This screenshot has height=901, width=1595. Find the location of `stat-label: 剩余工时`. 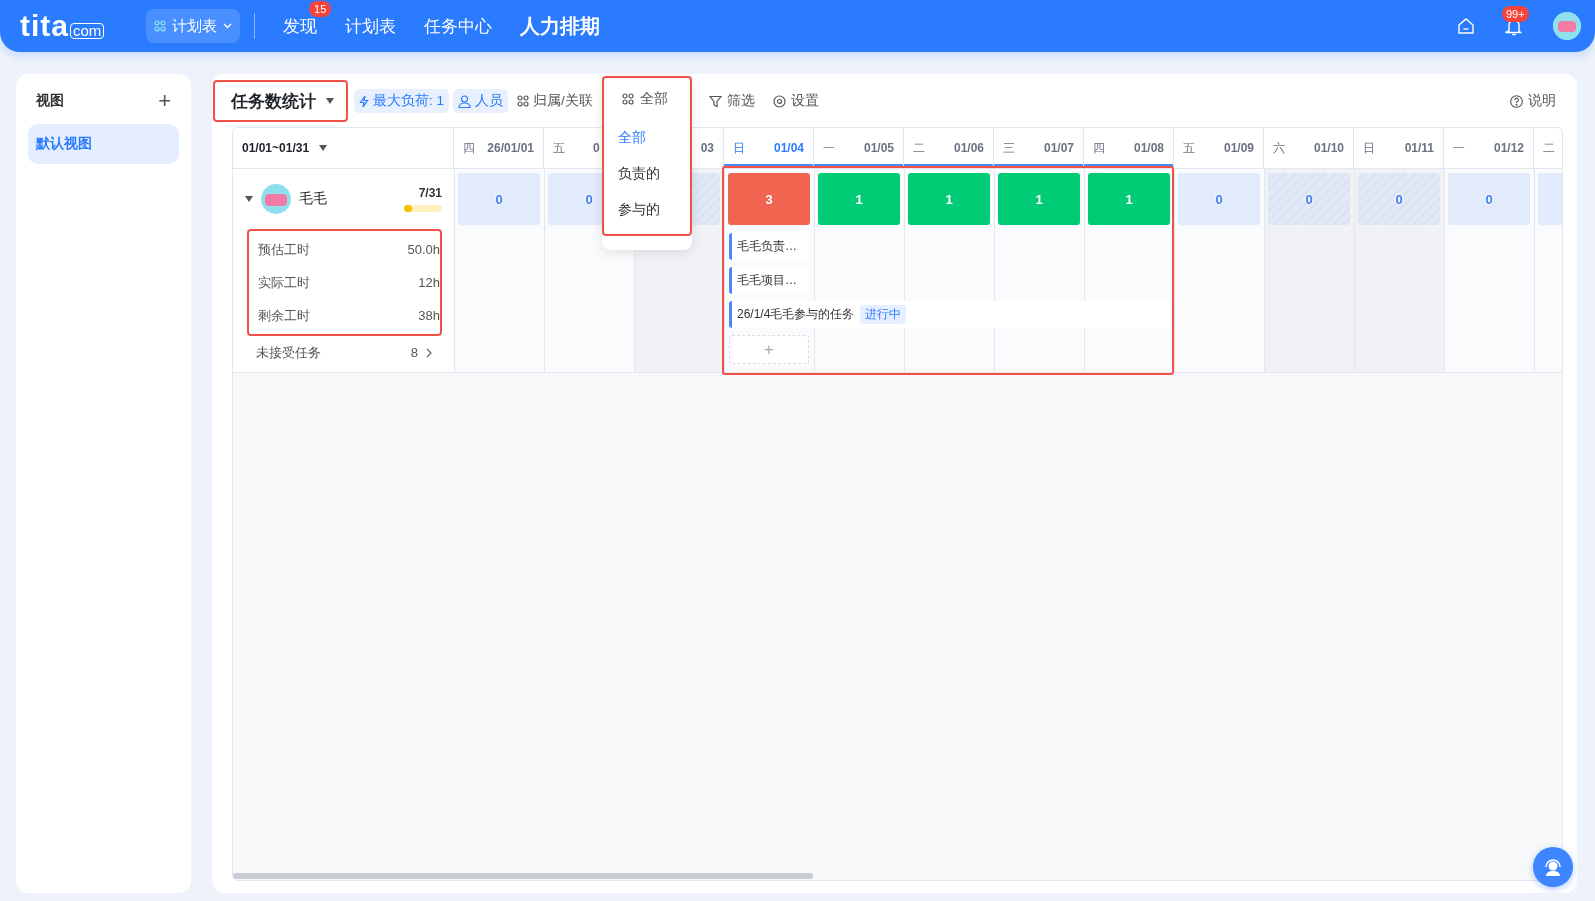

stat-label: 剩余工时 is located at coordinates (284, 315).